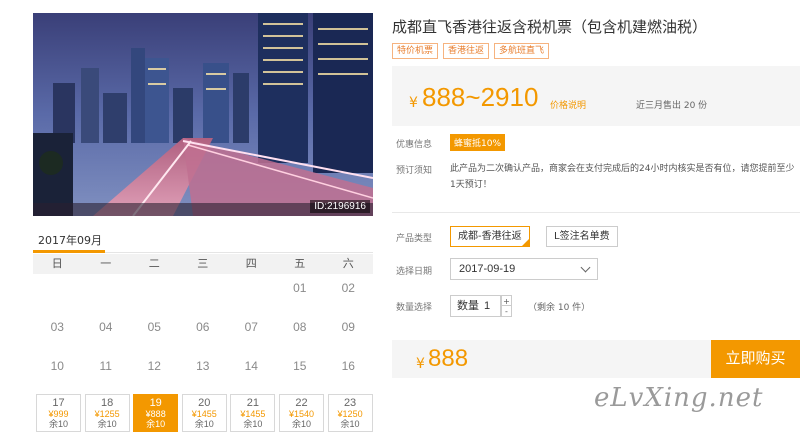 The width and height of the screenshot is (800, 435). I want to click on quantity-stepper: + -, so click(506, 306).